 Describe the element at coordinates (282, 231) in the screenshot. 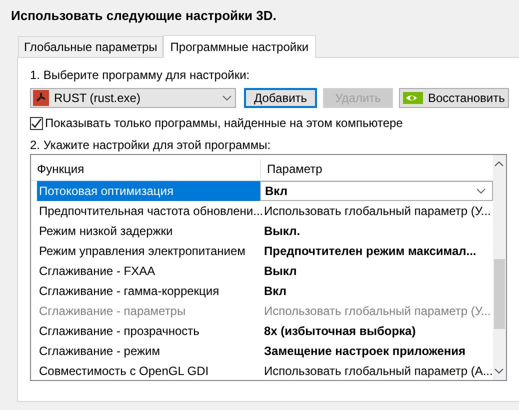

I see `value-cell-text: Выкл.` at that location.